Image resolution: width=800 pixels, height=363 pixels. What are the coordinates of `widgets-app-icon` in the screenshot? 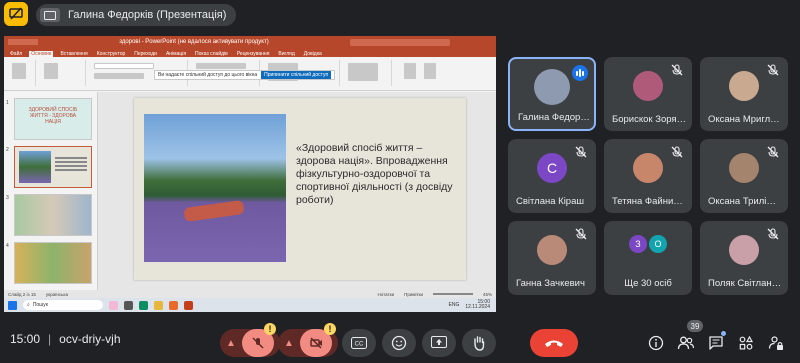 It's located at (113, 305).